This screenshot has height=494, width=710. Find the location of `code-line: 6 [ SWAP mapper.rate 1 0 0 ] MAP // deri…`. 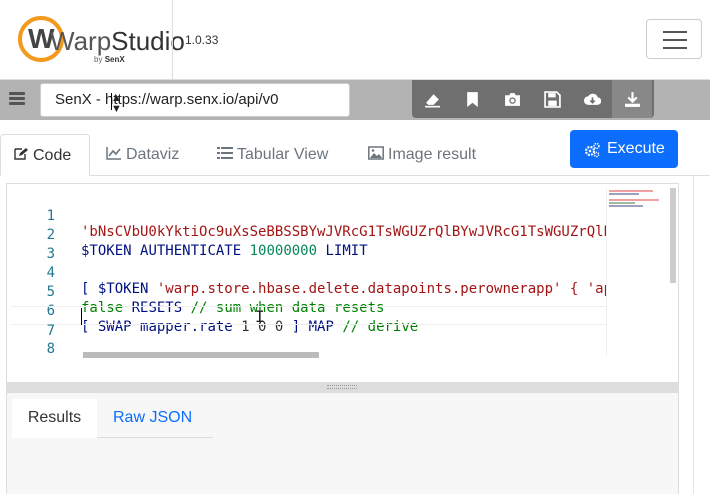

code-line: 6 [ SWAP mapper.rate 1 0 0 ] MAP // deri… is located at coordinates (308, 311).